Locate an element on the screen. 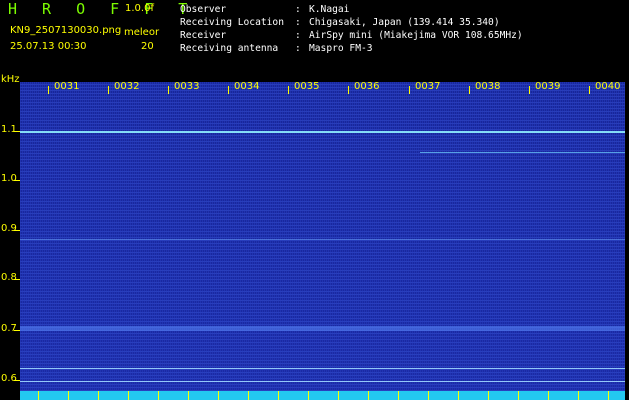 This screenshot has width=629, height=400. antenna-row: Receiving antenna: Maspro FM-3 is located at coordinates (351, 48).